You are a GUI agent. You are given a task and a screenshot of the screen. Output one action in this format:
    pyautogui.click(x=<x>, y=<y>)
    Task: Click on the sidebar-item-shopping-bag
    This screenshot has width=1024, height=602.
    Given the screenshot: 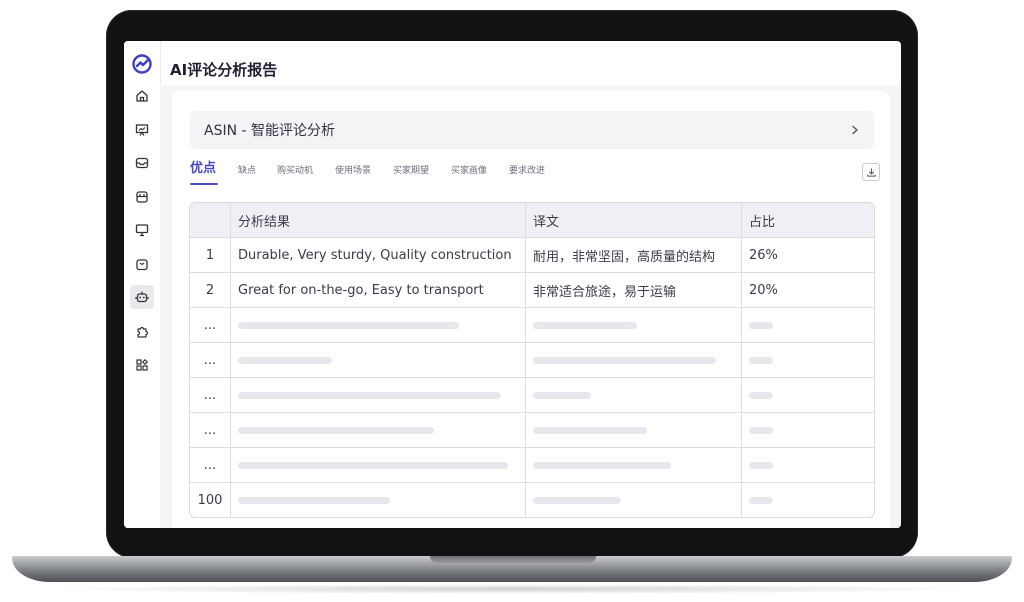 What is the action you would take?
    pyautogui.click(x=142, y=264)
    